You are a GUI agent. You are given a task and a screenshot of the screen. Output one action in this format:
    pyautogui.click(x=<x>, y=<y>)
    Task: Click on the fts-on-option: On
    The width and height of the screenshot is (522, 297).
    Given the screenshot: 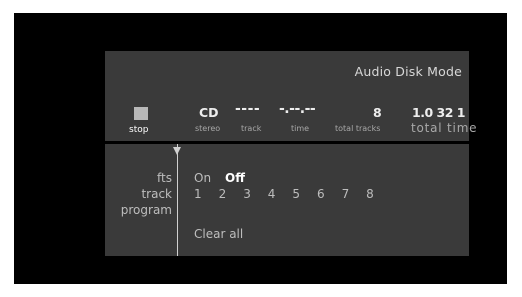 What is the action you would take?
    pyautogui.click(x=202, y=178)
    